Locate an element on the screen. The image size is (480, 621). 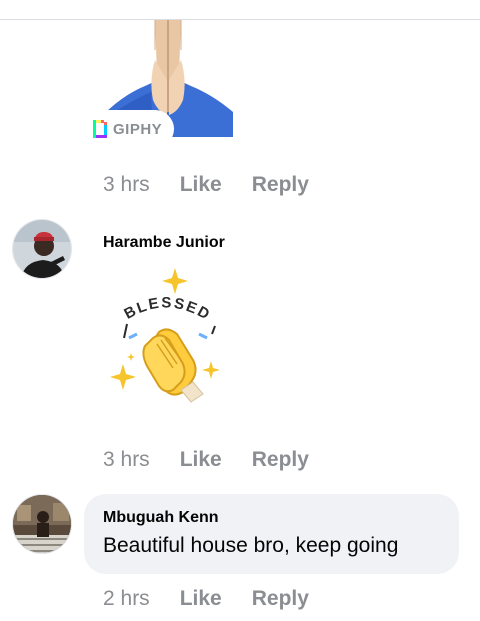
comment-time: 2 hrs is located at coordinates (126, 599).